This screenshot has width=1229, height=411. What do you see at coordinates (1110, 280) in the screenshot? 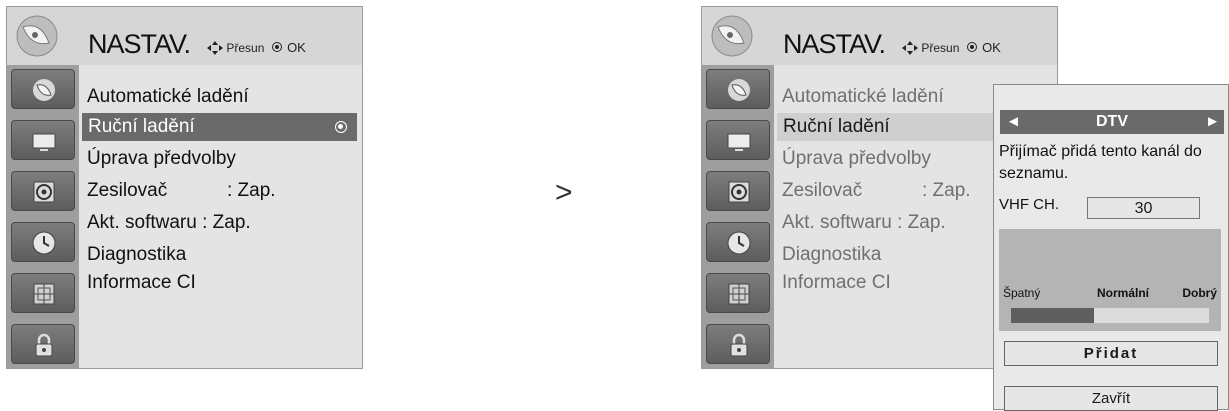
I see `signal-strength-panel: Špatný Normální Dobrý` at bounding box center [1110, 280].